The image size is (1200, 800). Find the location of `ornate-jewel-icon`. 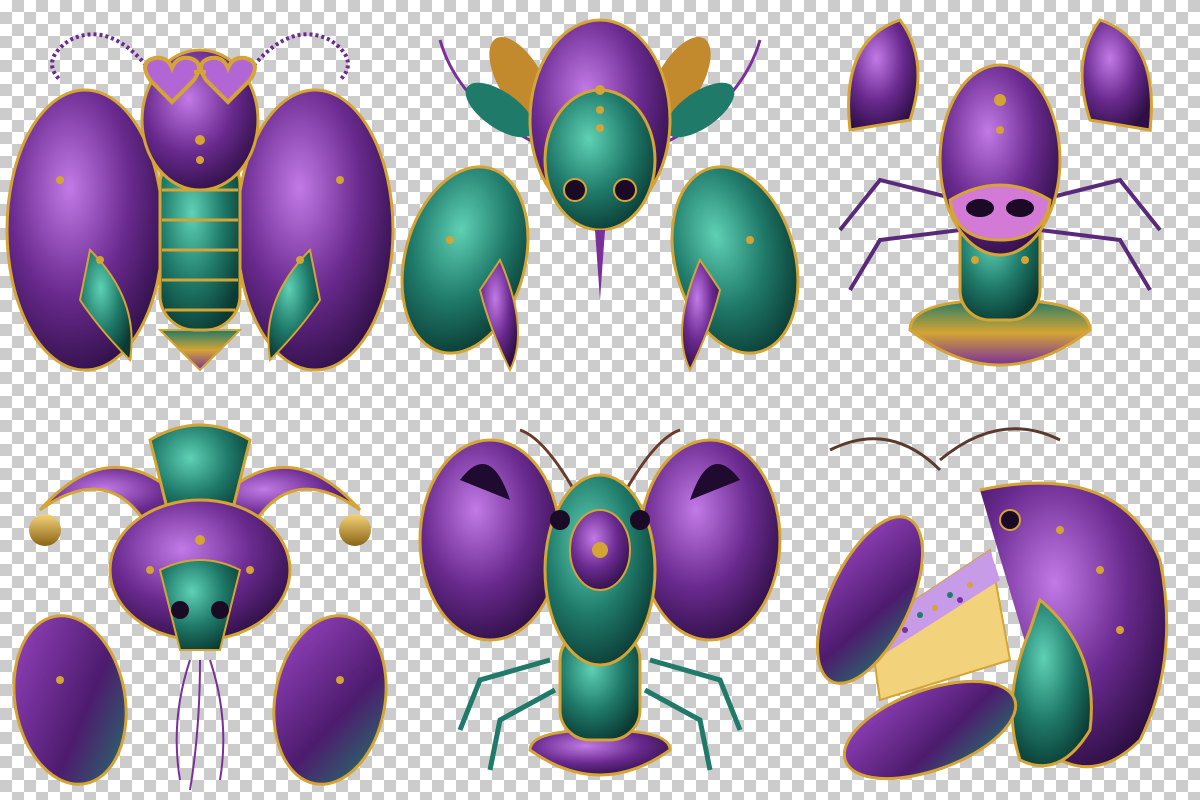

ornate-jewel-icon is located at coordinates (600, 550).